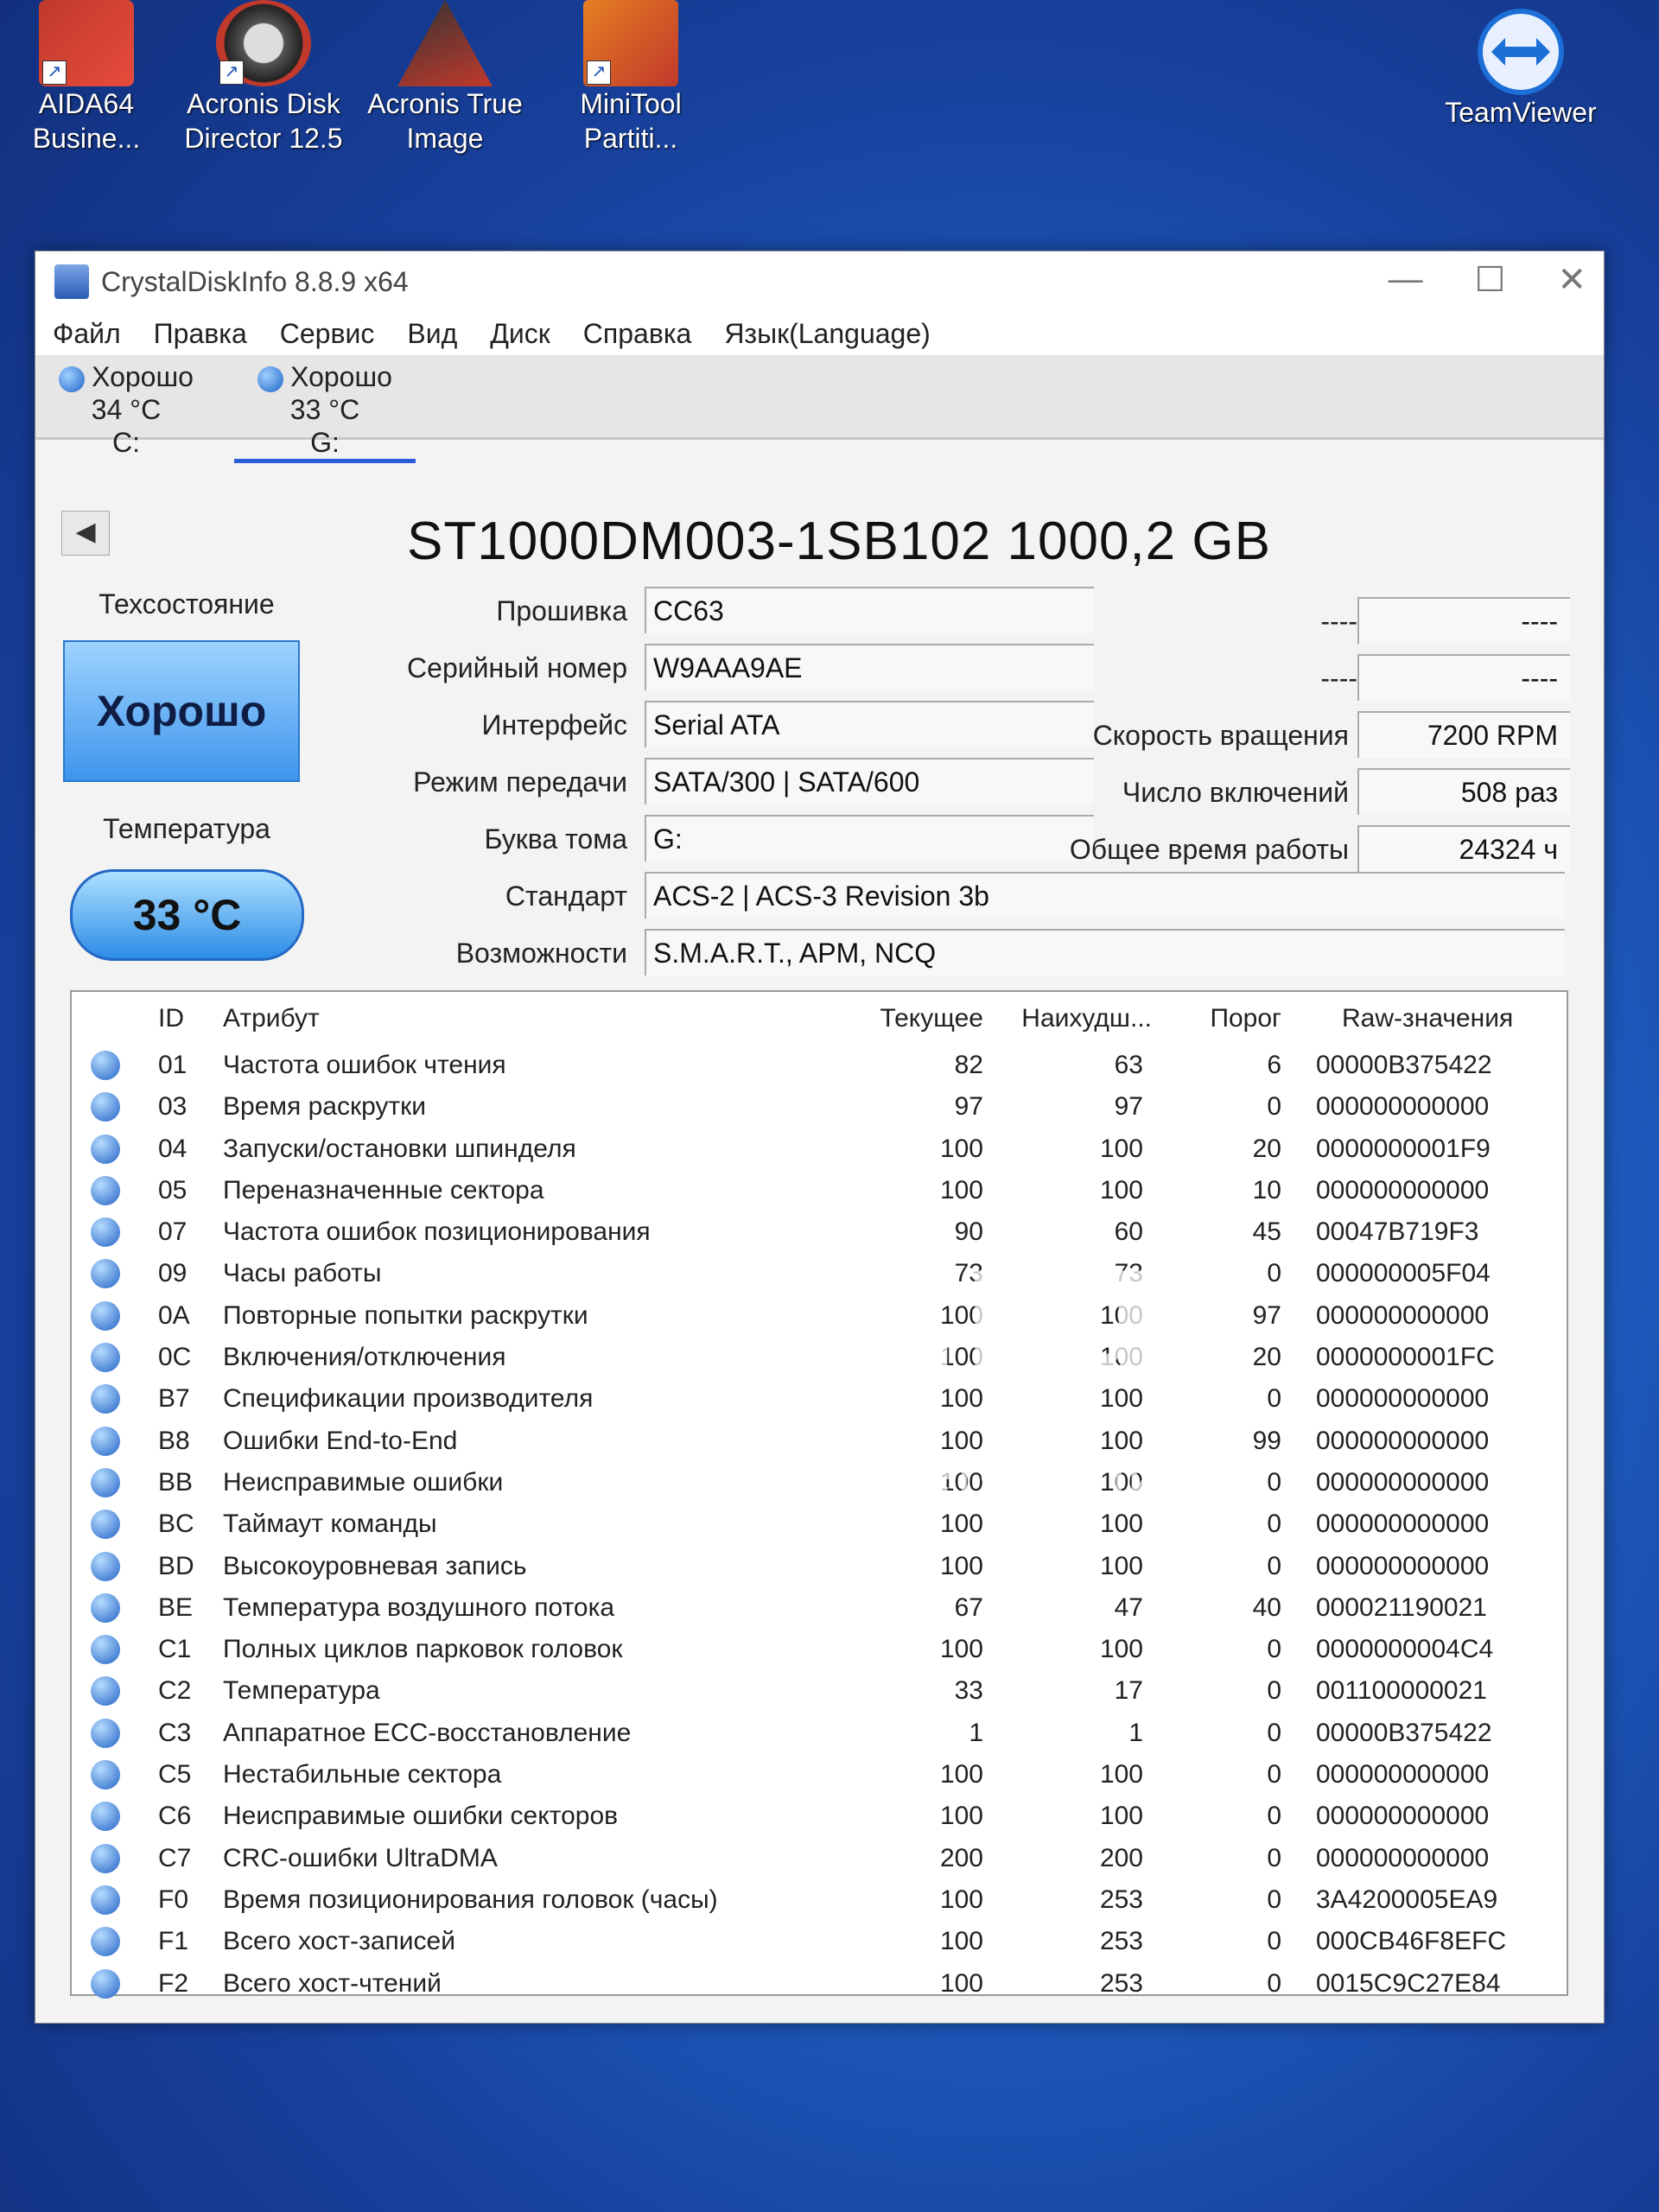  I want to click on menu-disk: Диск, so click(520, 334).